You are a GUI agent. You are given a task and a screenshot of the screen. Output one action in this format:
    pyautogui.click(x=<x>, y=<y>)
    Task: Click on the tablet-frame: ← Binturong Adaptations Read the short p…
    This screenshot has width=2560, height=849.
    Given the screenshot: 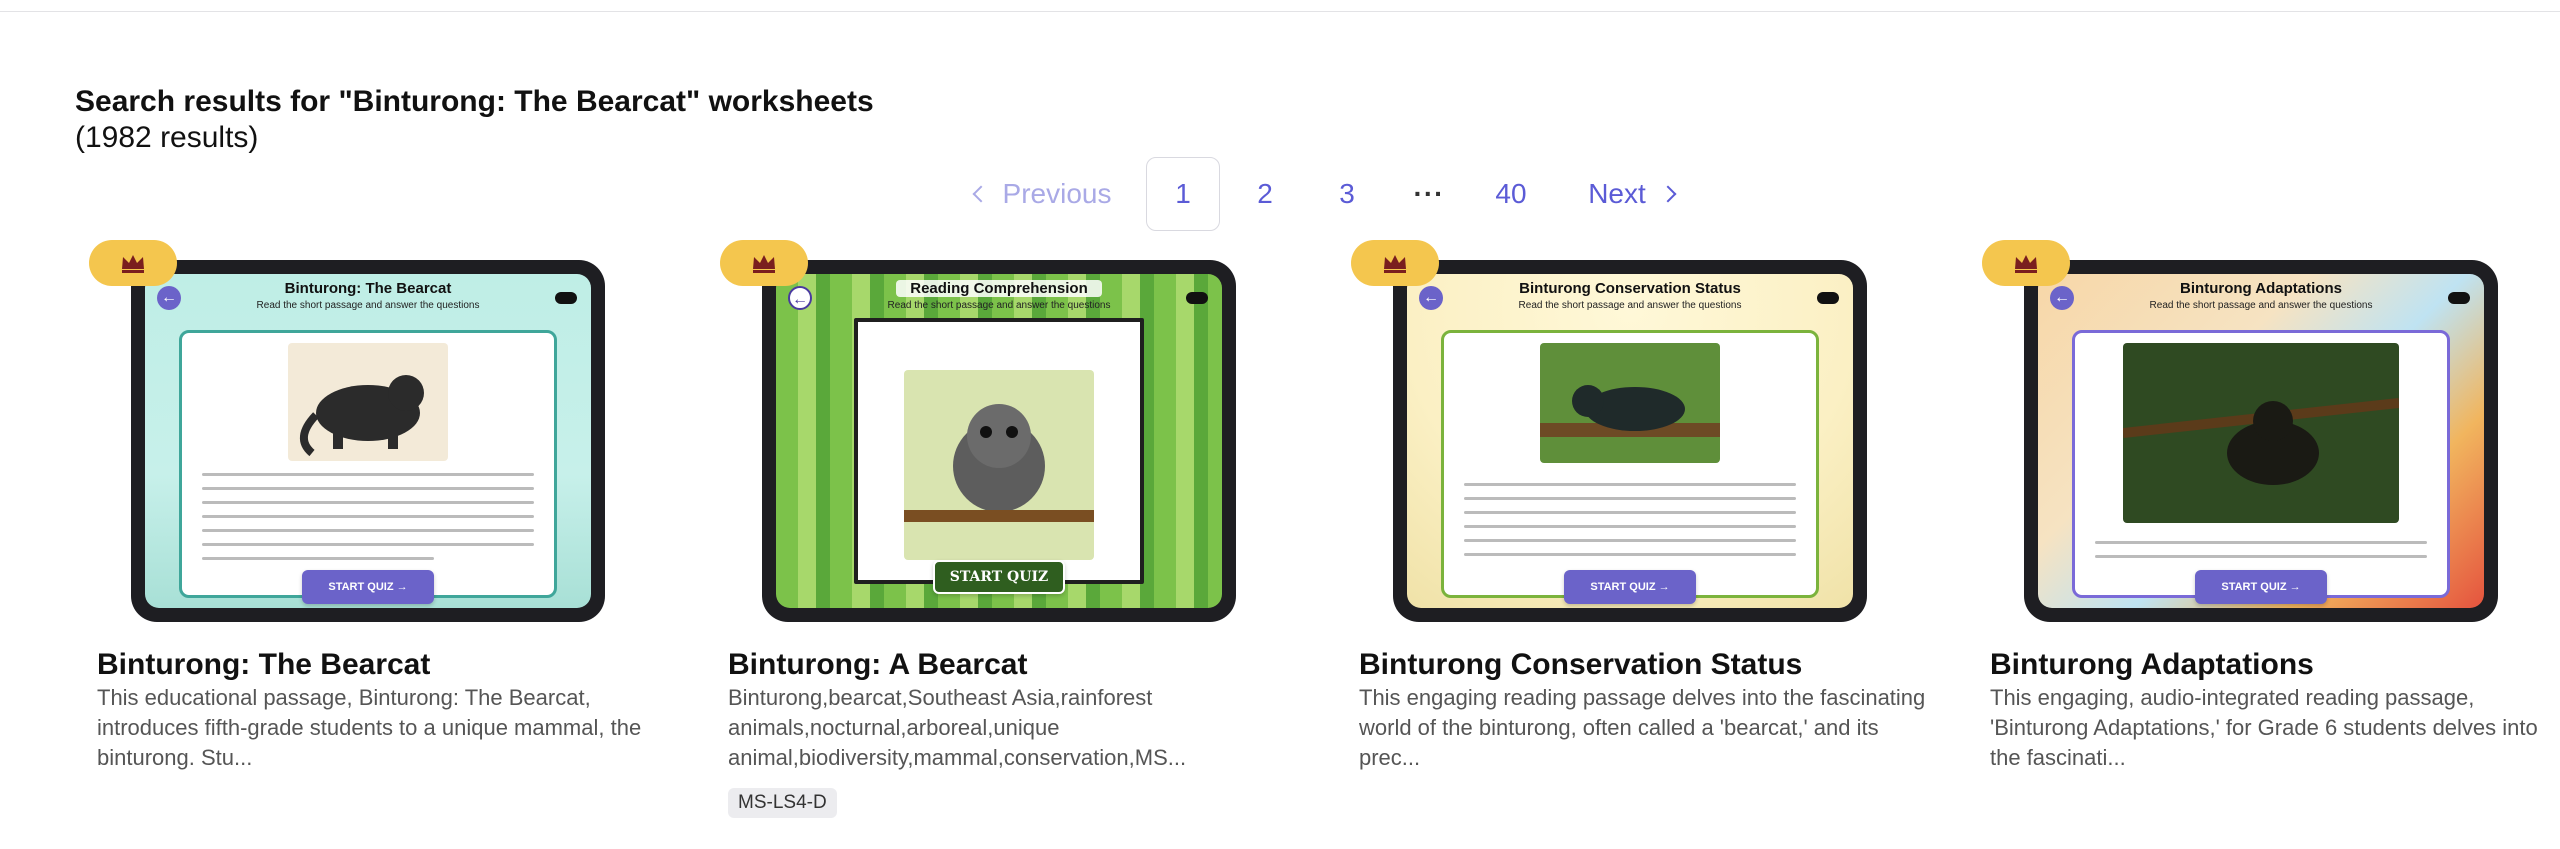 What is the action you would take?
    pyautogui.click(x=2261, y=441)
    